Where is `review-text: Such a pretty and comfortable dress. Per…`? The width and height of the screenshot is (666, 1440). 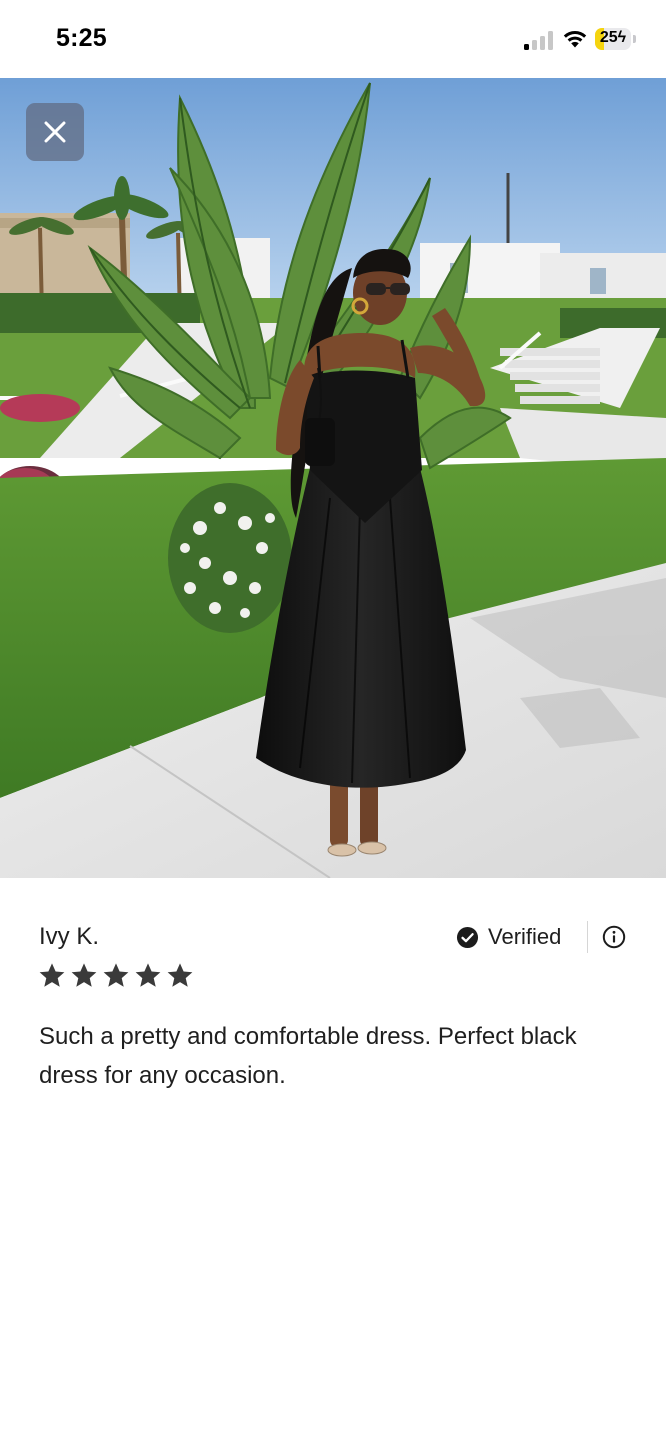
review-text: Such a pretty and comfortable dress. Per… is located at coordinates (308, 1056).